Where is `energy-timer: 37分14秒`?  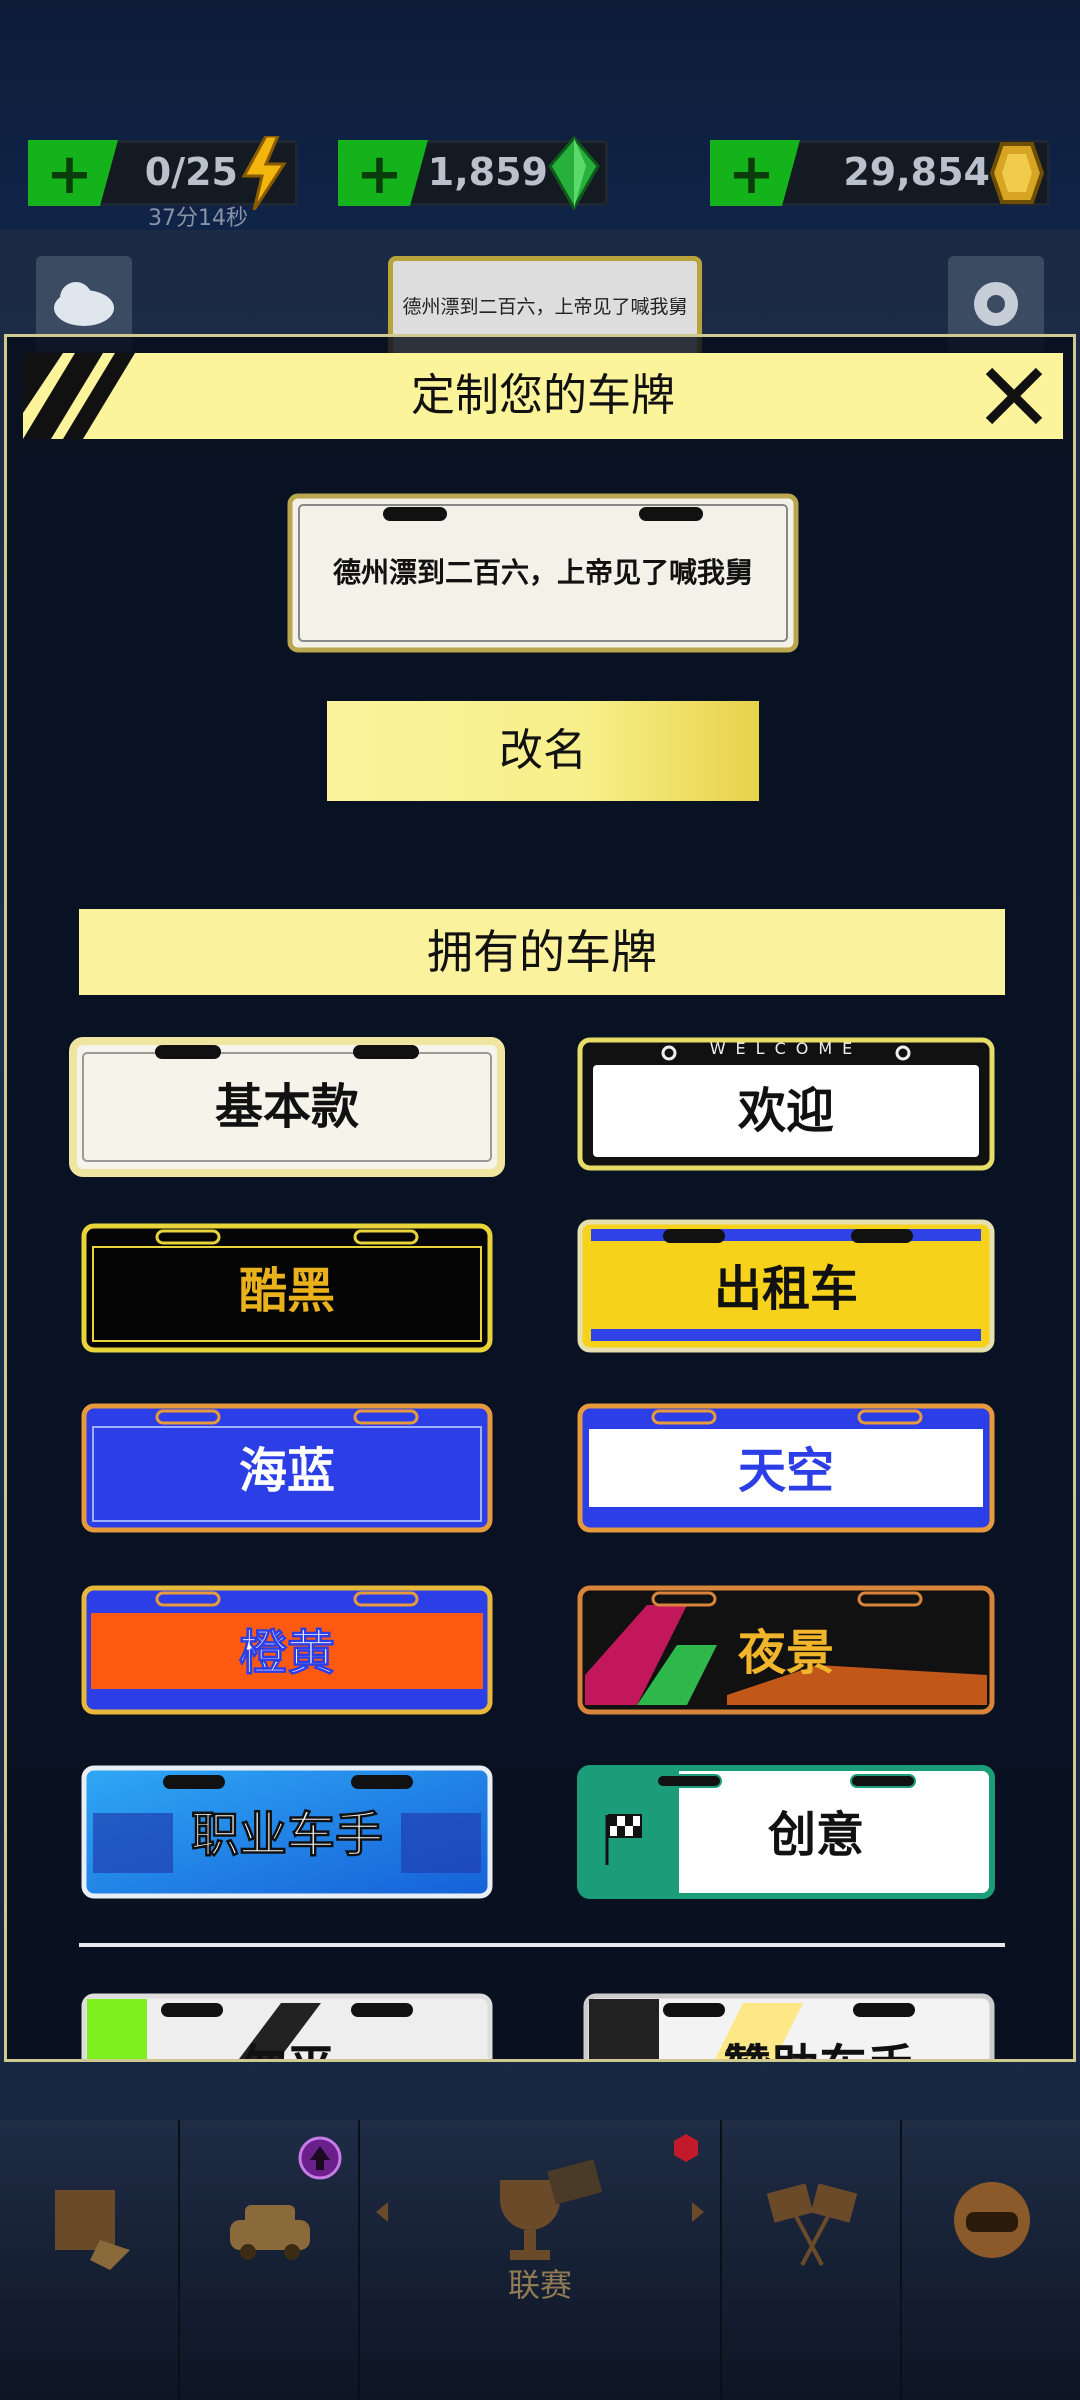 energy-timer: 37分14秒 is located at coordinates (198, 218).